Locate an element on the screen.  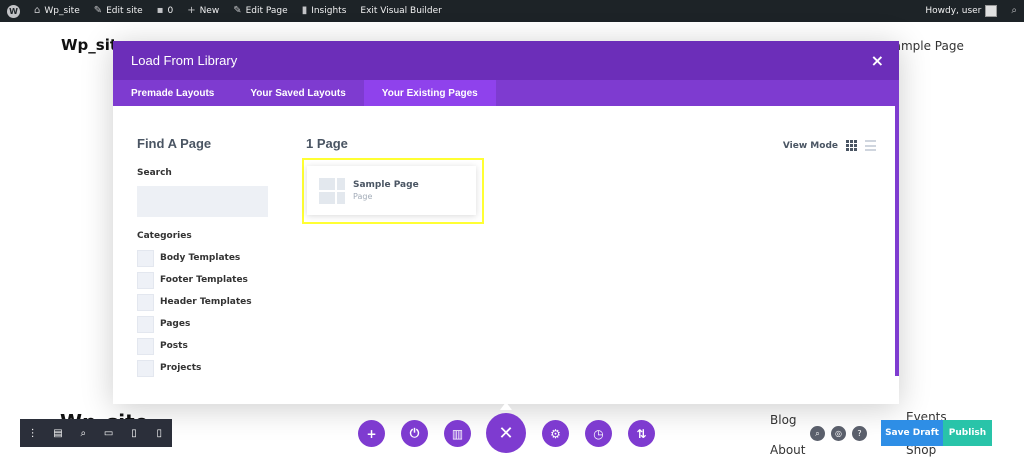
portability-icon: ⇅ is located at coordinates (641, 433).